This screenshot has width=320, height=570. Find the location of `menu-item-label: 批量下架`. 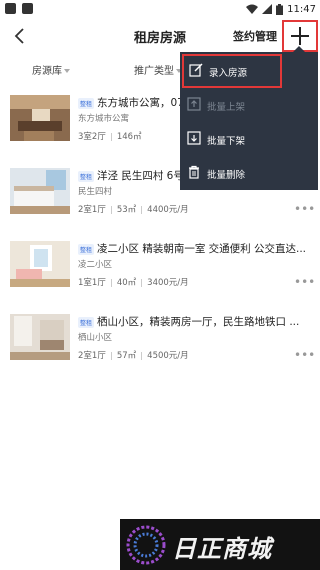

menu-item-label: 批量下架 is located at coordinates (226, 141).